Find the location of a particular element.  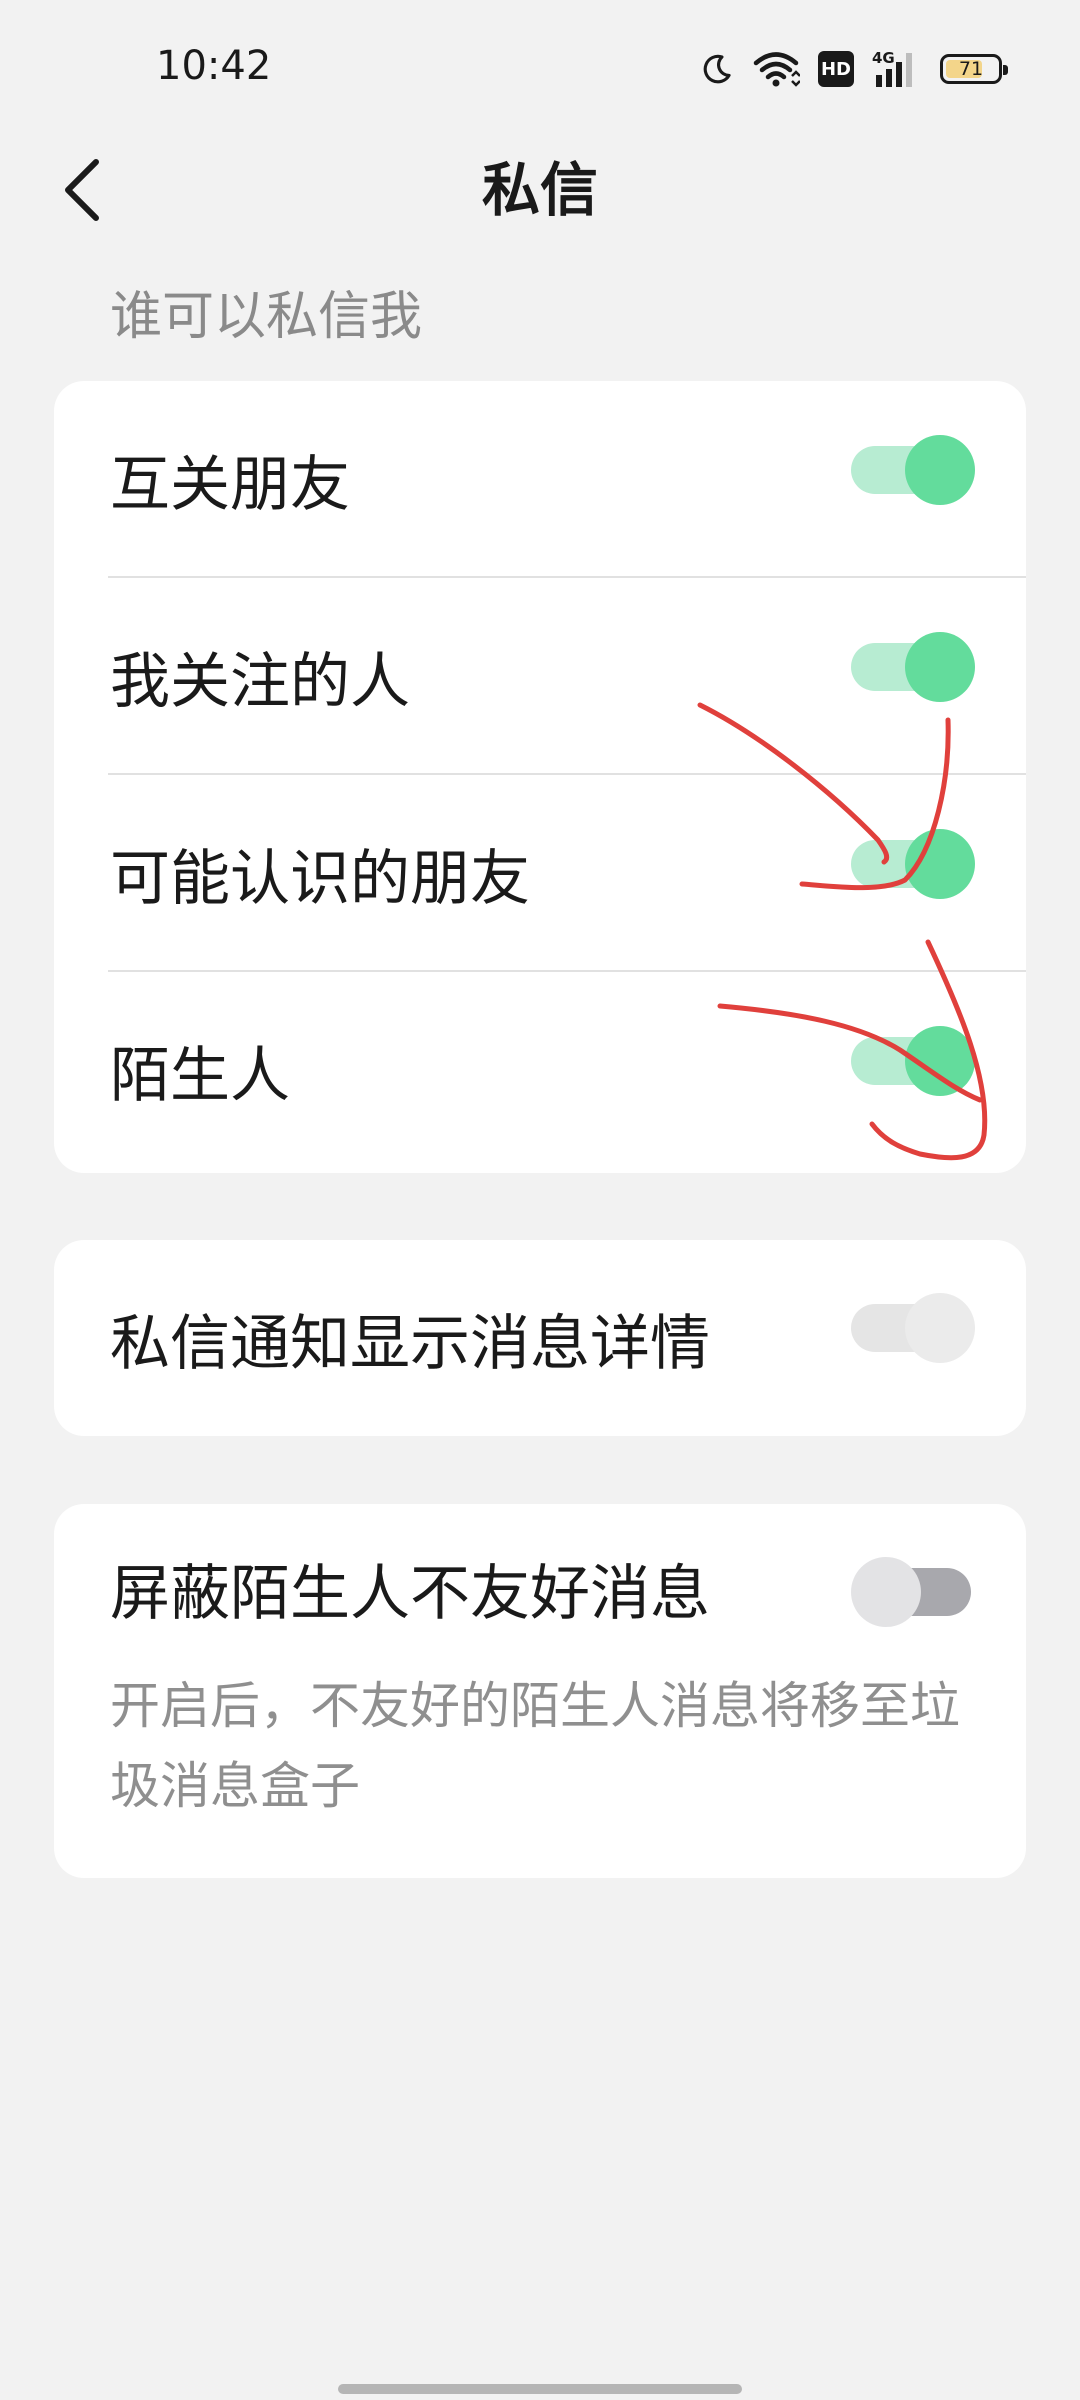

toggle-following is located at coordinates (913, 667).